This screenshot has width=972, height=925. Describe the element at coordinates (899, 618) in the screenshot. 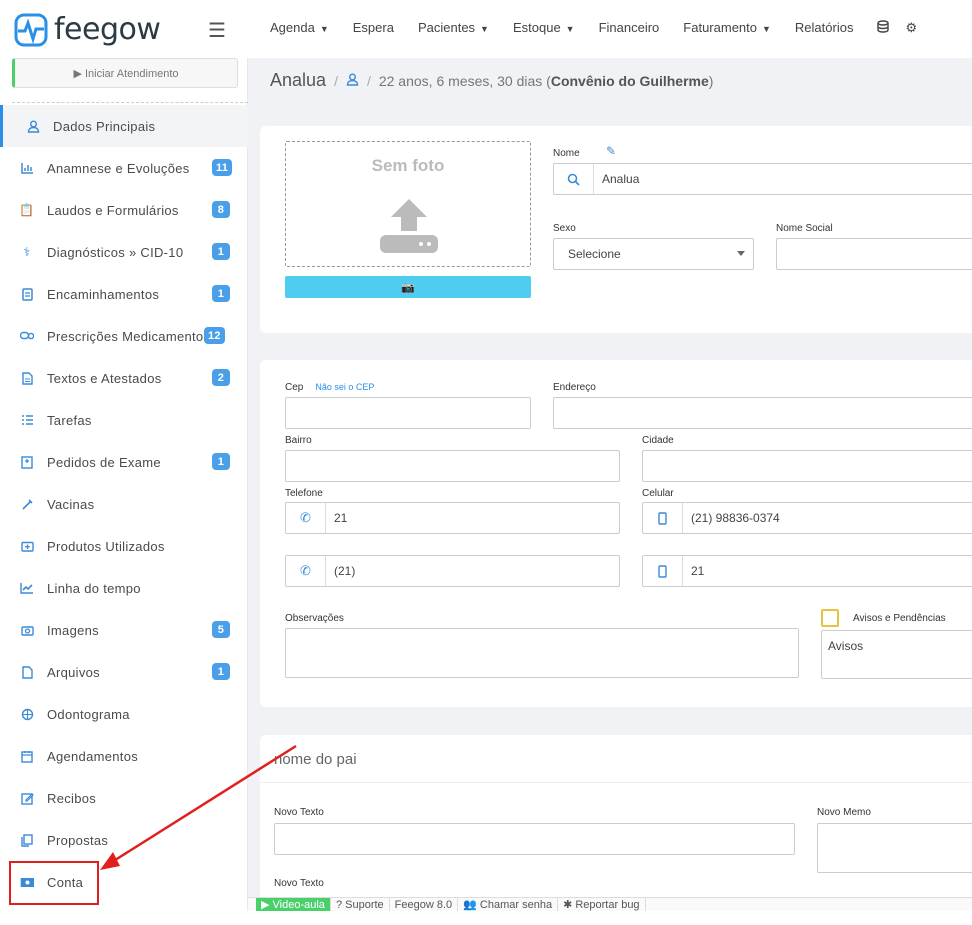

I see `warnings-label: Avisos e Pendências` at that location.